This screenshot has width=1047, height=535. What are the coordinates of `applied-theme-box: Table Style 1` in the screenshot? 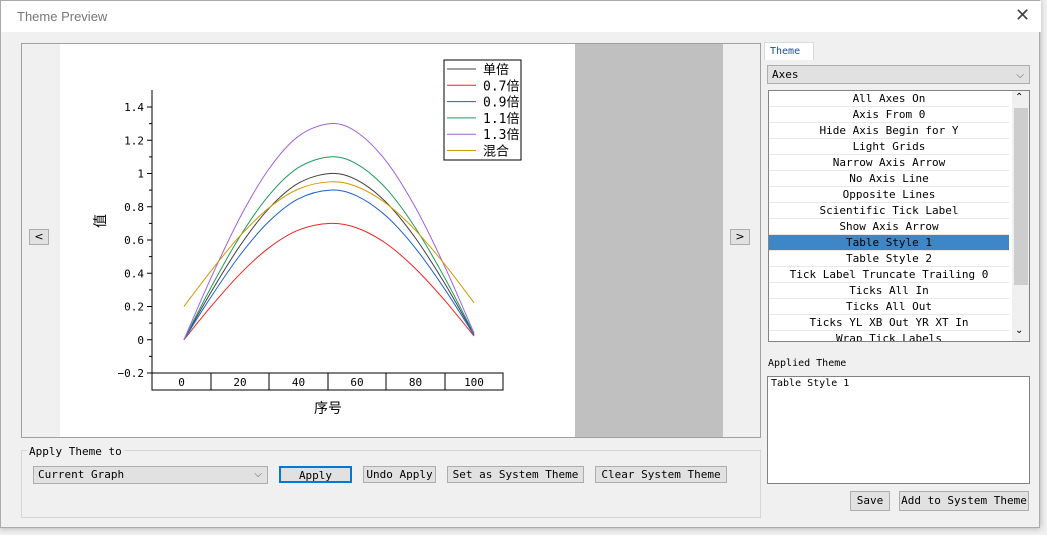 It's located at (898, 430).